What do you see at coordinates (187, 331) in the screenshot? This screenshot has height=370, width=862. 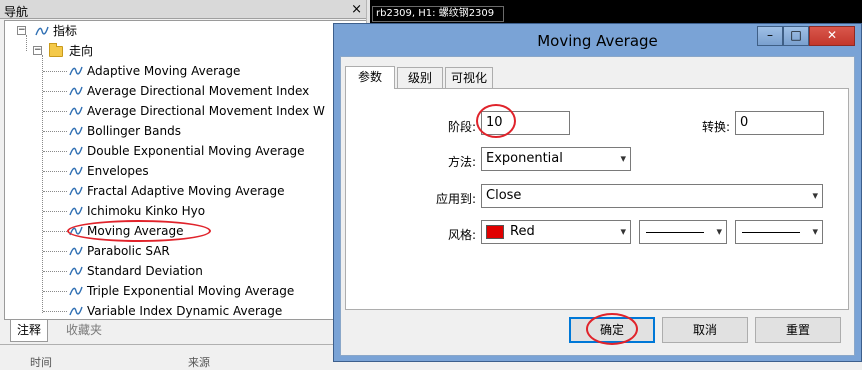 I see `navigator-tabs: 注释 收藏夹` at bounding box center [187, 331].